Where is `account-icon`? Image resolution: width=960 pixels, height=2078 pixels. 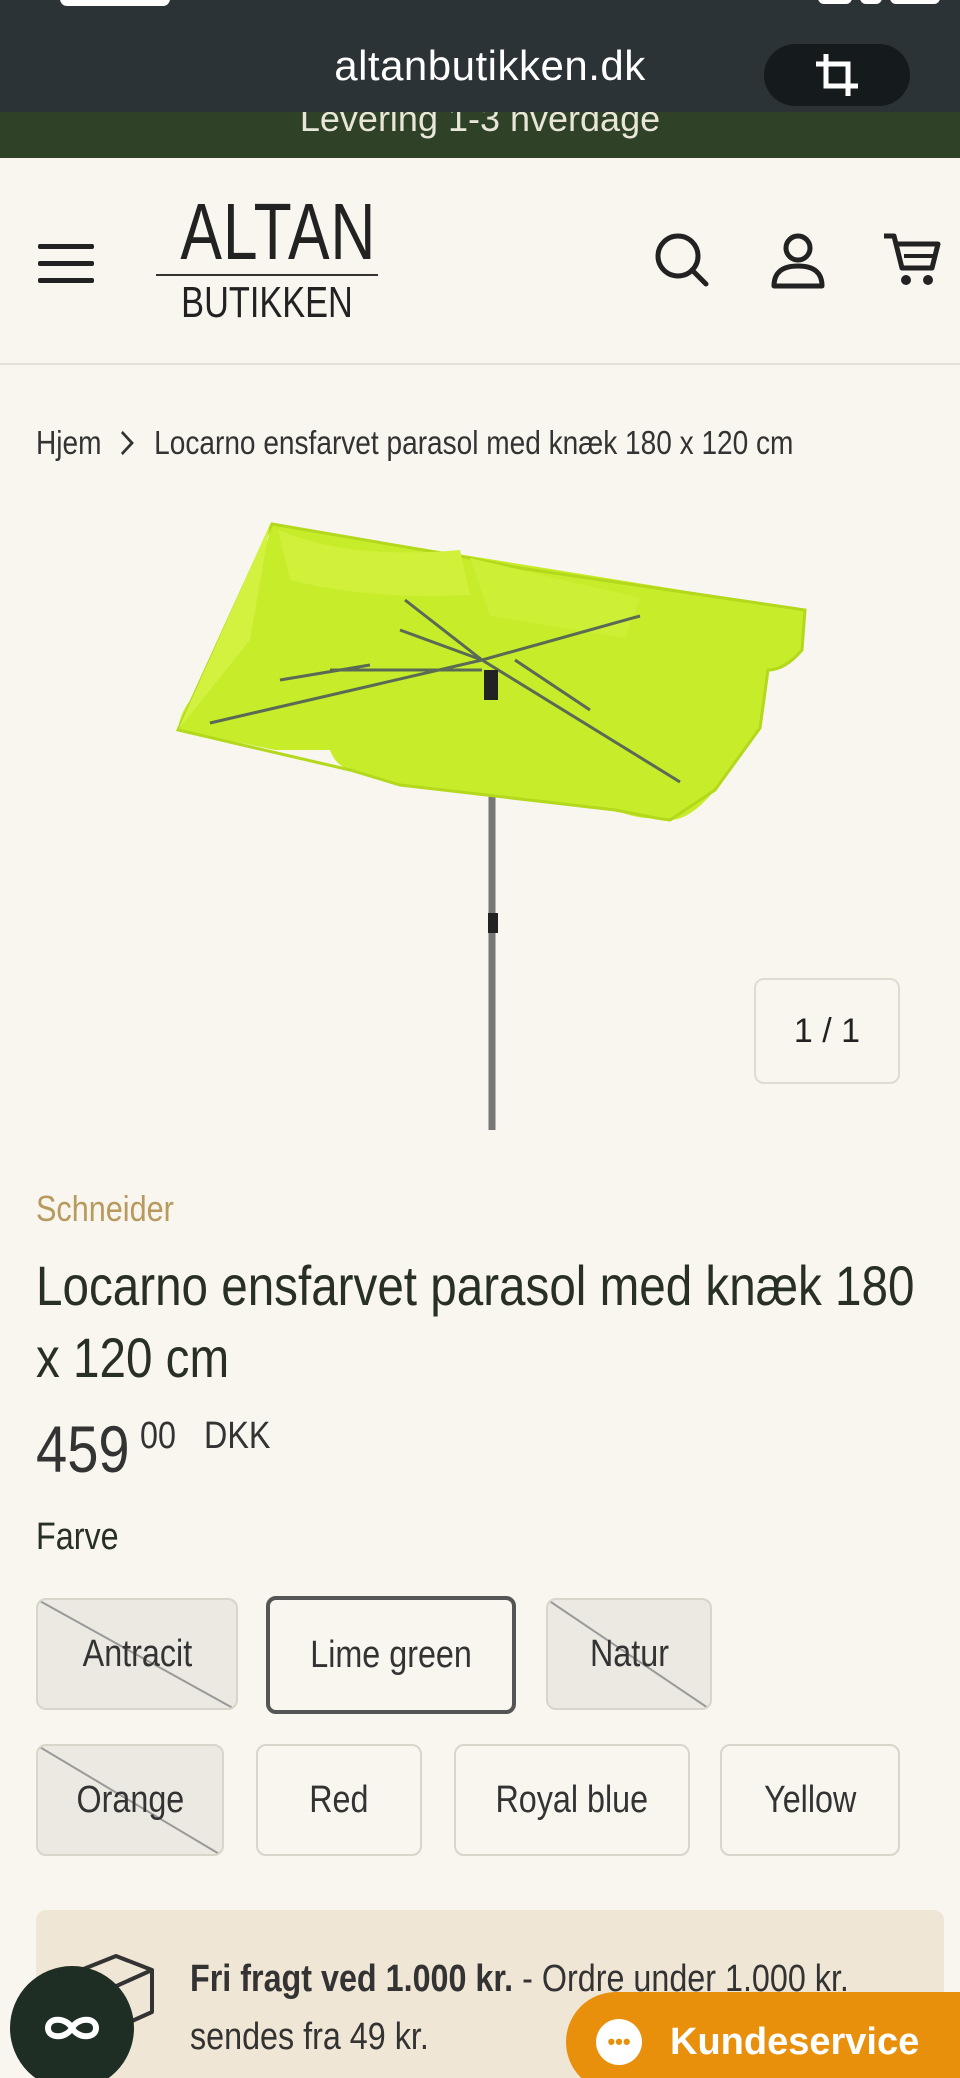 account-icon is located at coordinates (798, 260).